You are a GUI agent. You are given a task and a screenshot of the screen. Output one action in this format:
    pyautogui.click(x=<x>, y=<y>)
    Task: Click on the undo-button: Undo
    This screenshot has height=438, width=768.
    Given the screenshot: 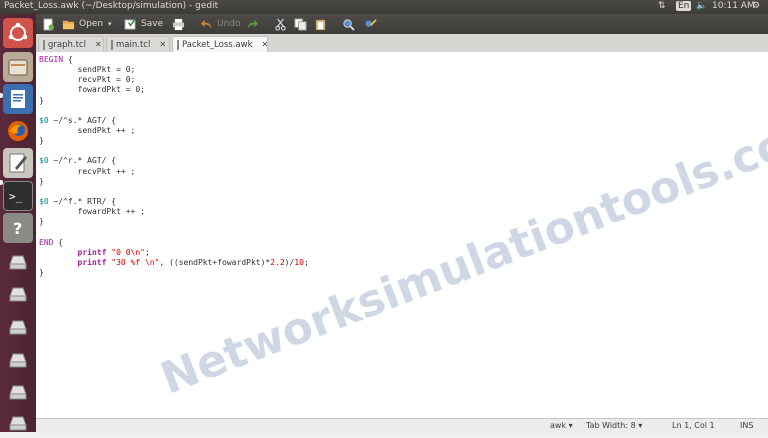 What is the action you would take?
    pyautogui.click(x=220, y=24)
    